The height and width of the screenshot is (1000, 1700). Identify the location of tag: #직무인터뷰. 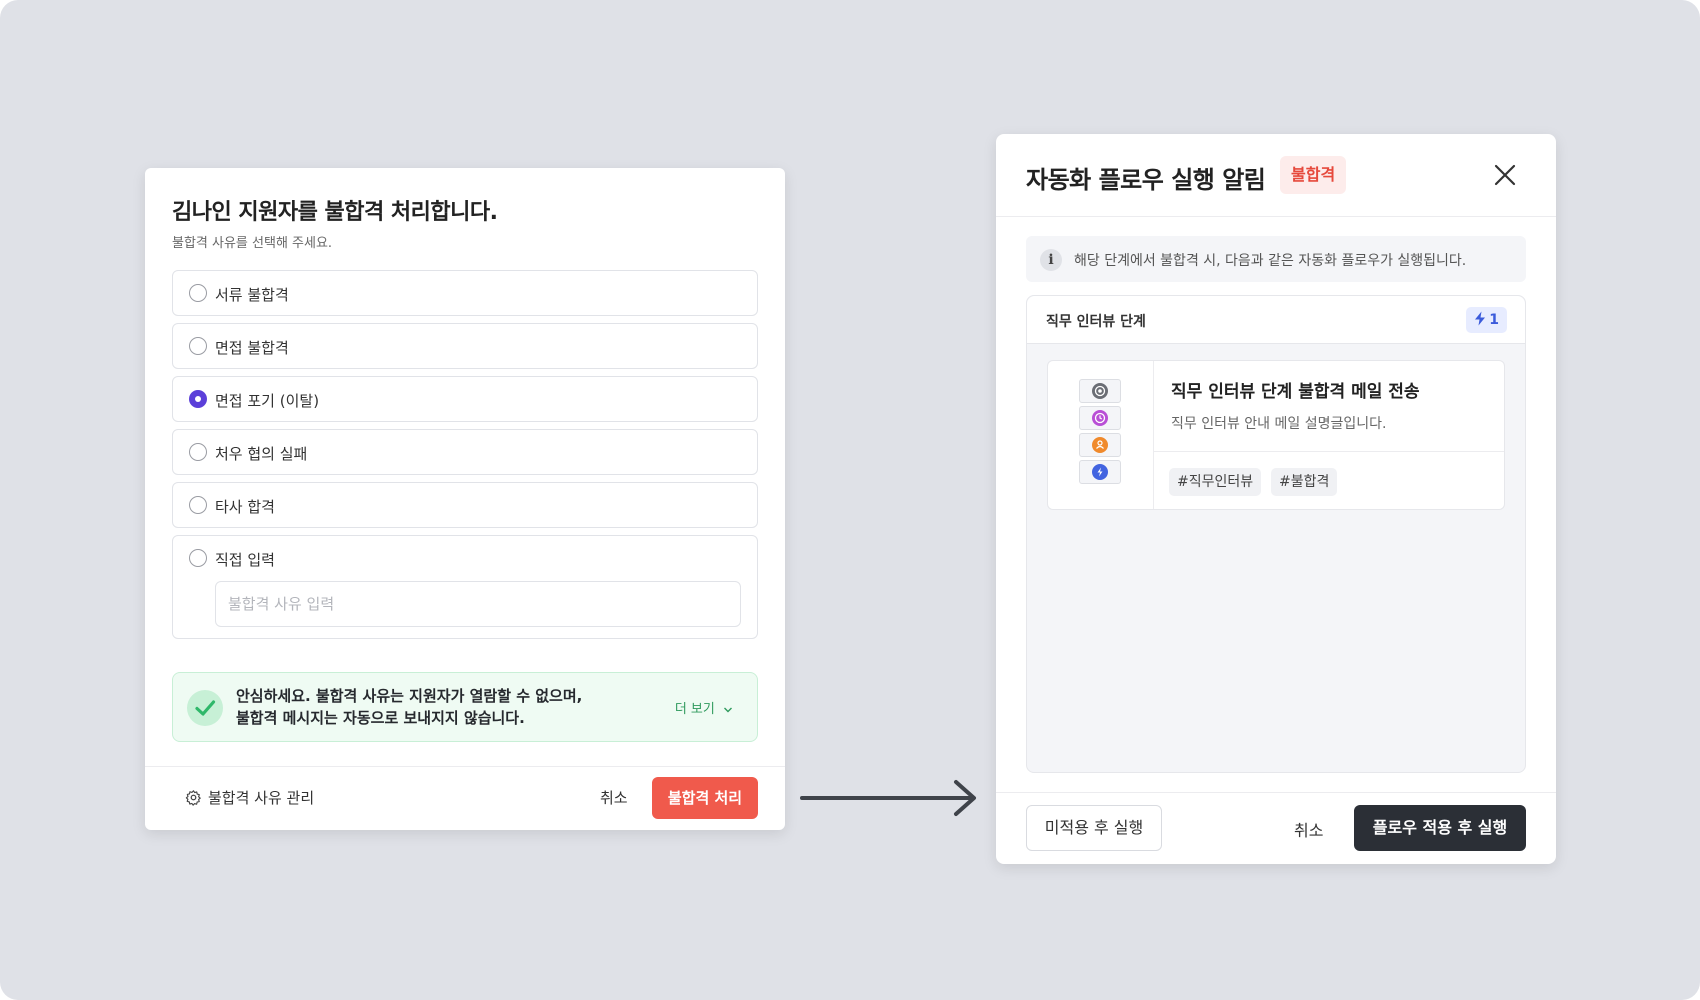
(1215, 482).